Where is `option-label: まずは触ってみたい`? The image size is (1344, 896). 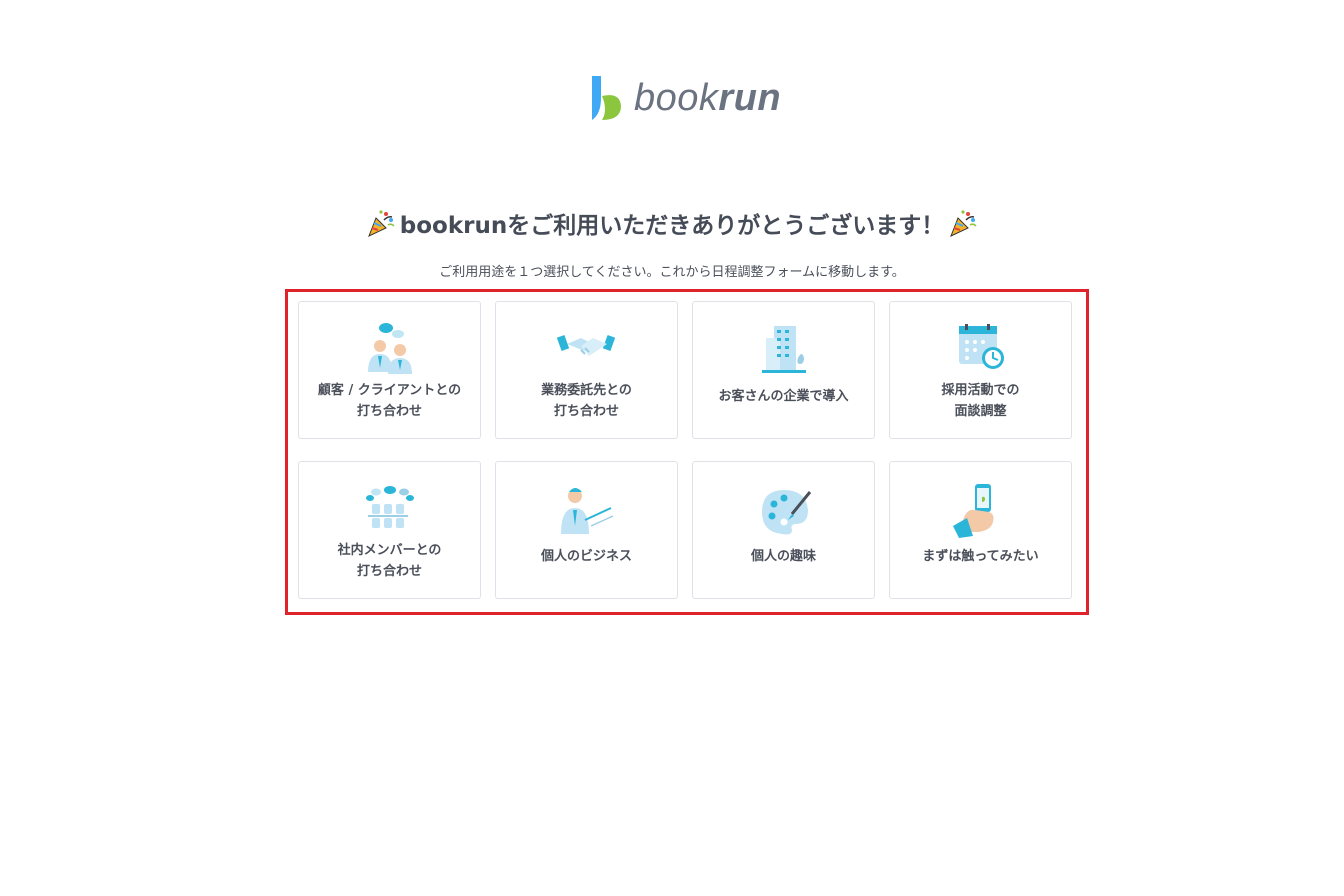
option-label: まずは触ってみたい is located at coordinates (980, 556).